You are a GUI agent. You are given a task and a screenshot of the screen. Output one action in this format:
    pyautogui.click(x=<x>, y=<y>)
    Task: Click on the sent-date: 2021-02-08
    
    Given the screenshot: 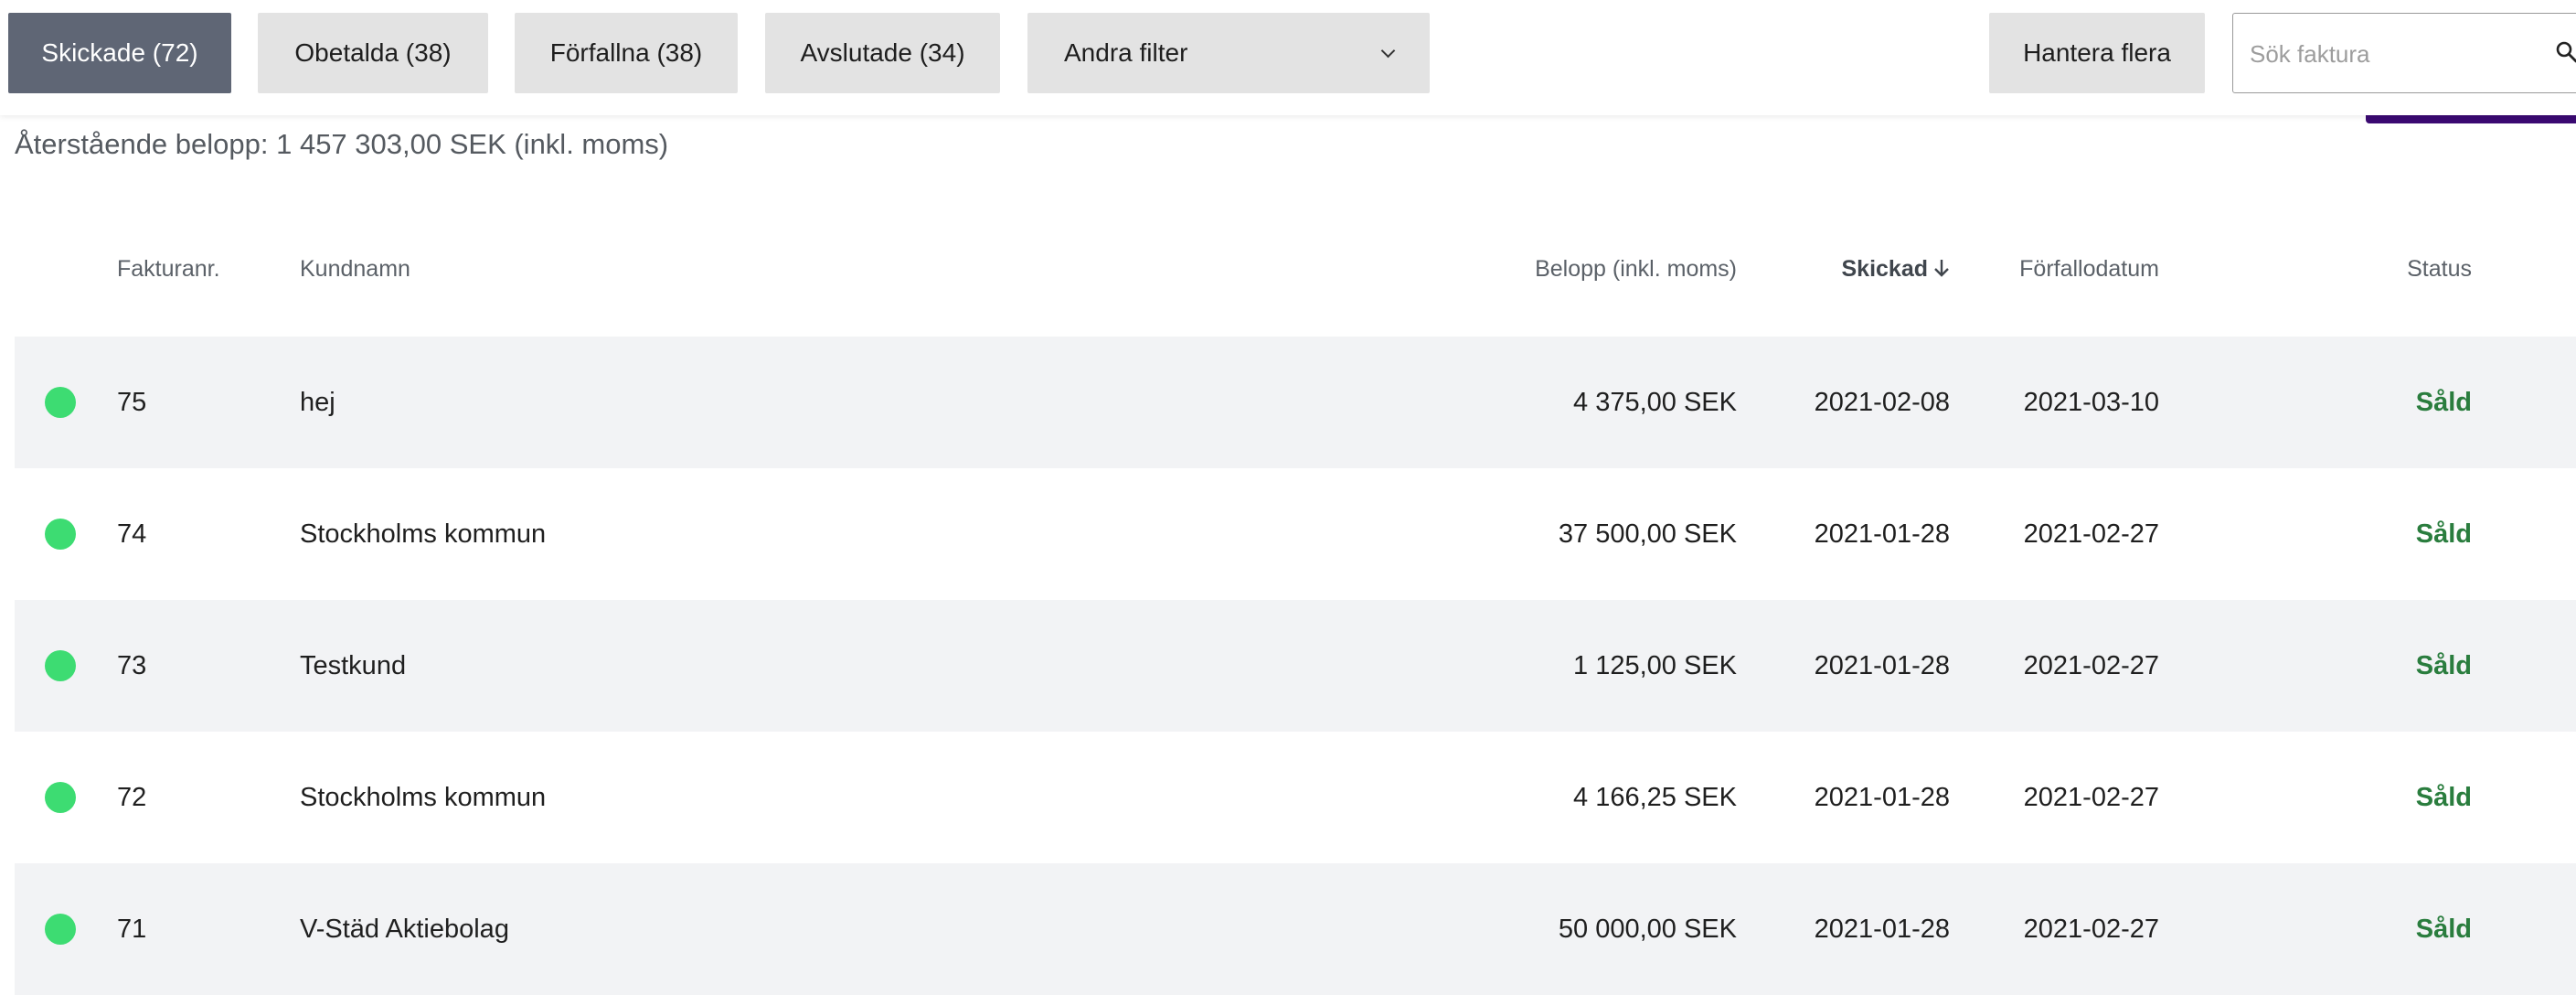 What is the action you would take?
    pyautogui.click(x=1882, y=402)
    